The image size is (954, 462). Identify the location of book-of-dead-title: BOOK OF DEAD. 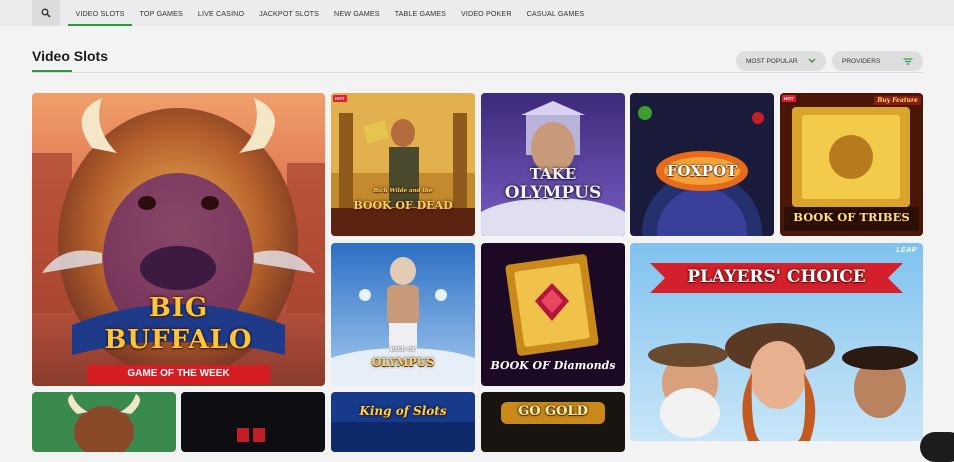
(403, 205).